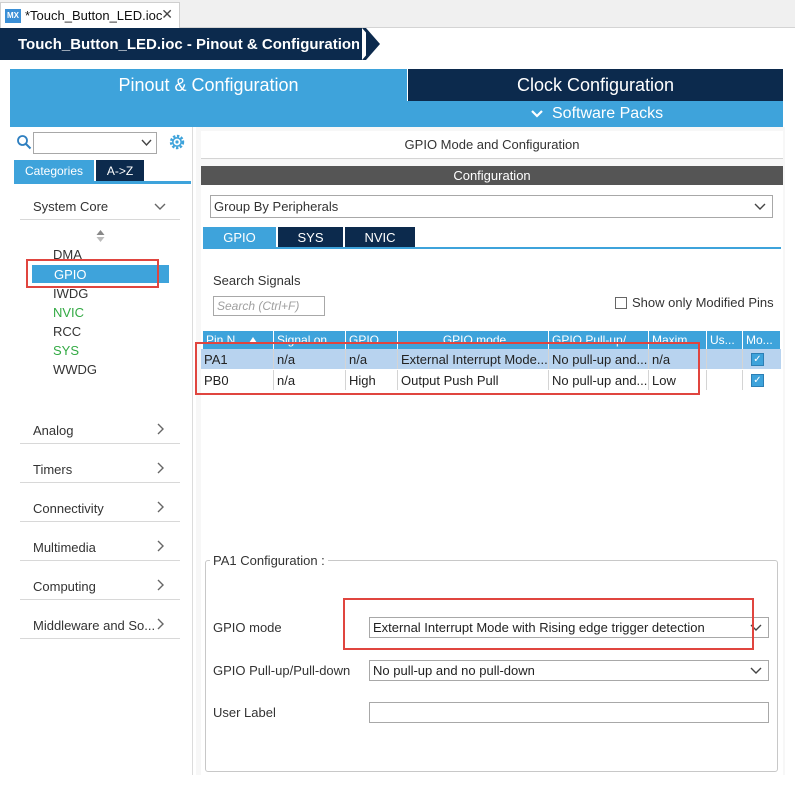  What do you see at coordinates (244, 712) in the screenshot?
I see `user-label-label: User Label` at bounding box center [244, 712].